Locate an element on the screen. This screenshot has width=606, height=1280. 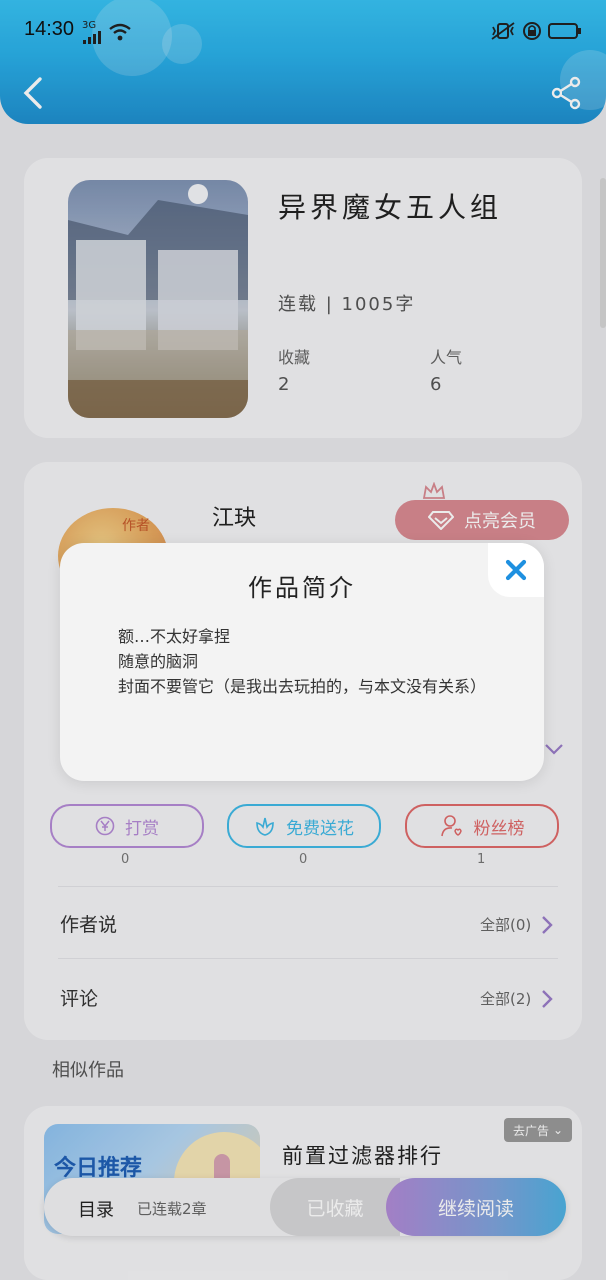
close-icon is located at coordinates (516, 570).